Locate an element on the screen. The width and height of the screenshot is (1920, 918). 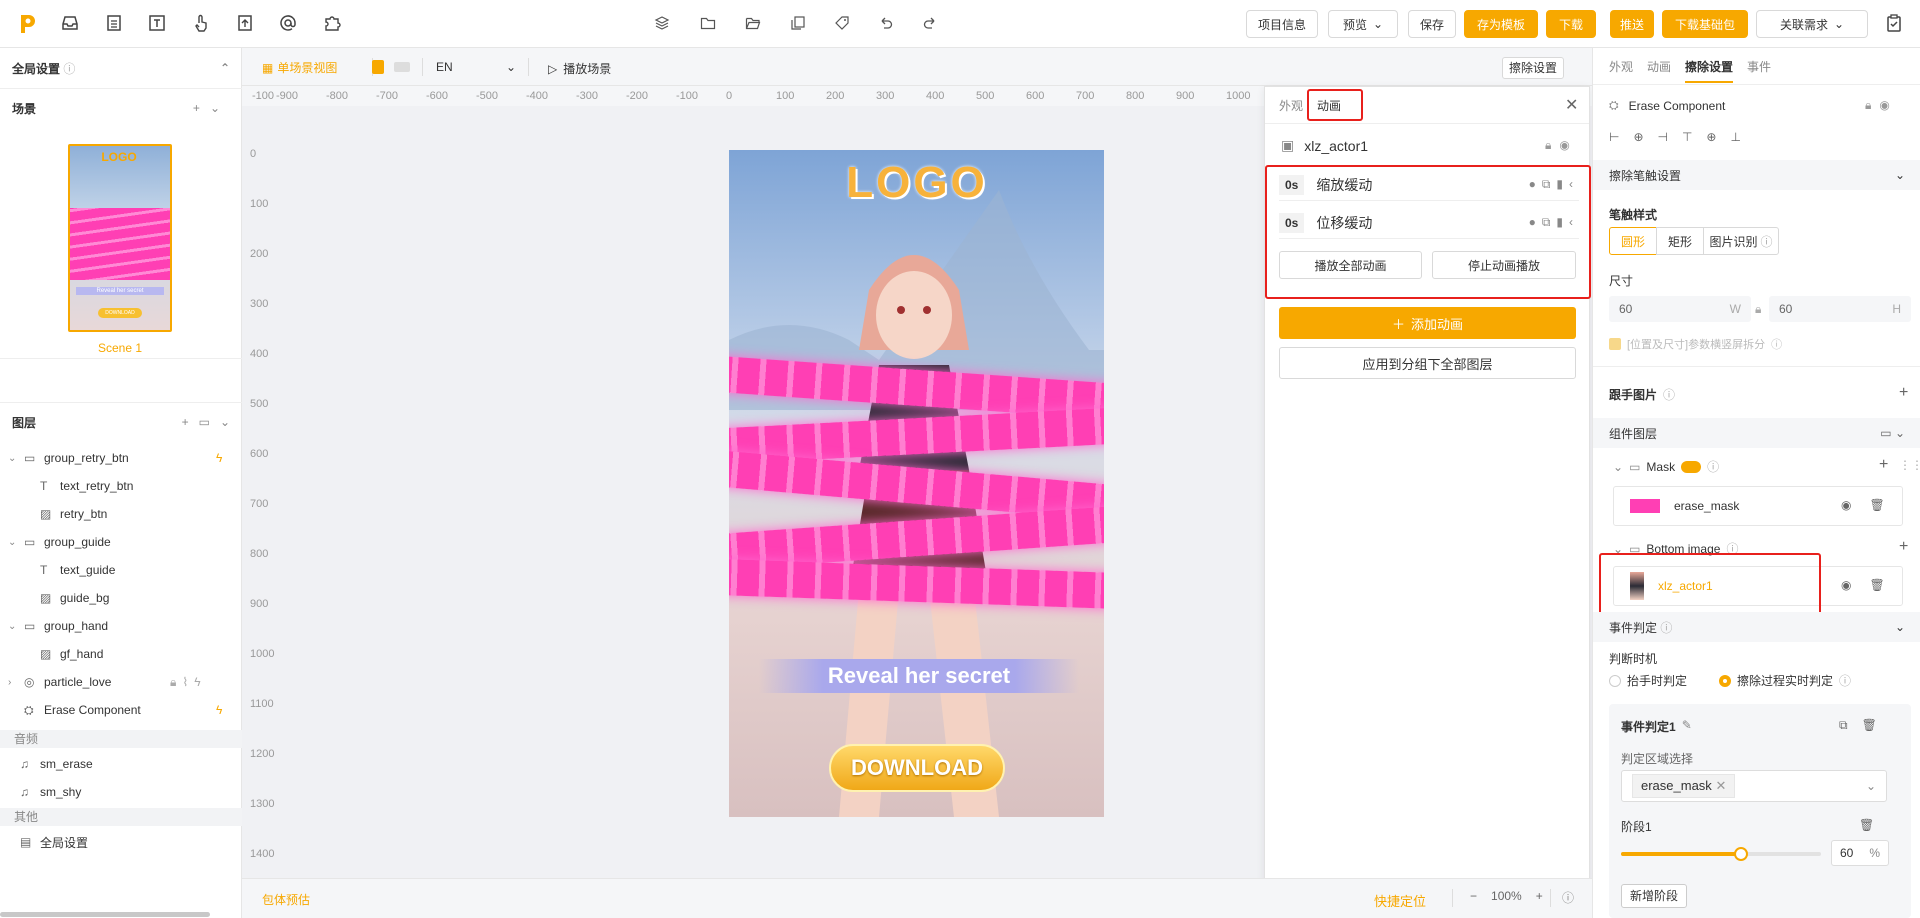
hand-pointer-icon is located at coordinates (202, 24).